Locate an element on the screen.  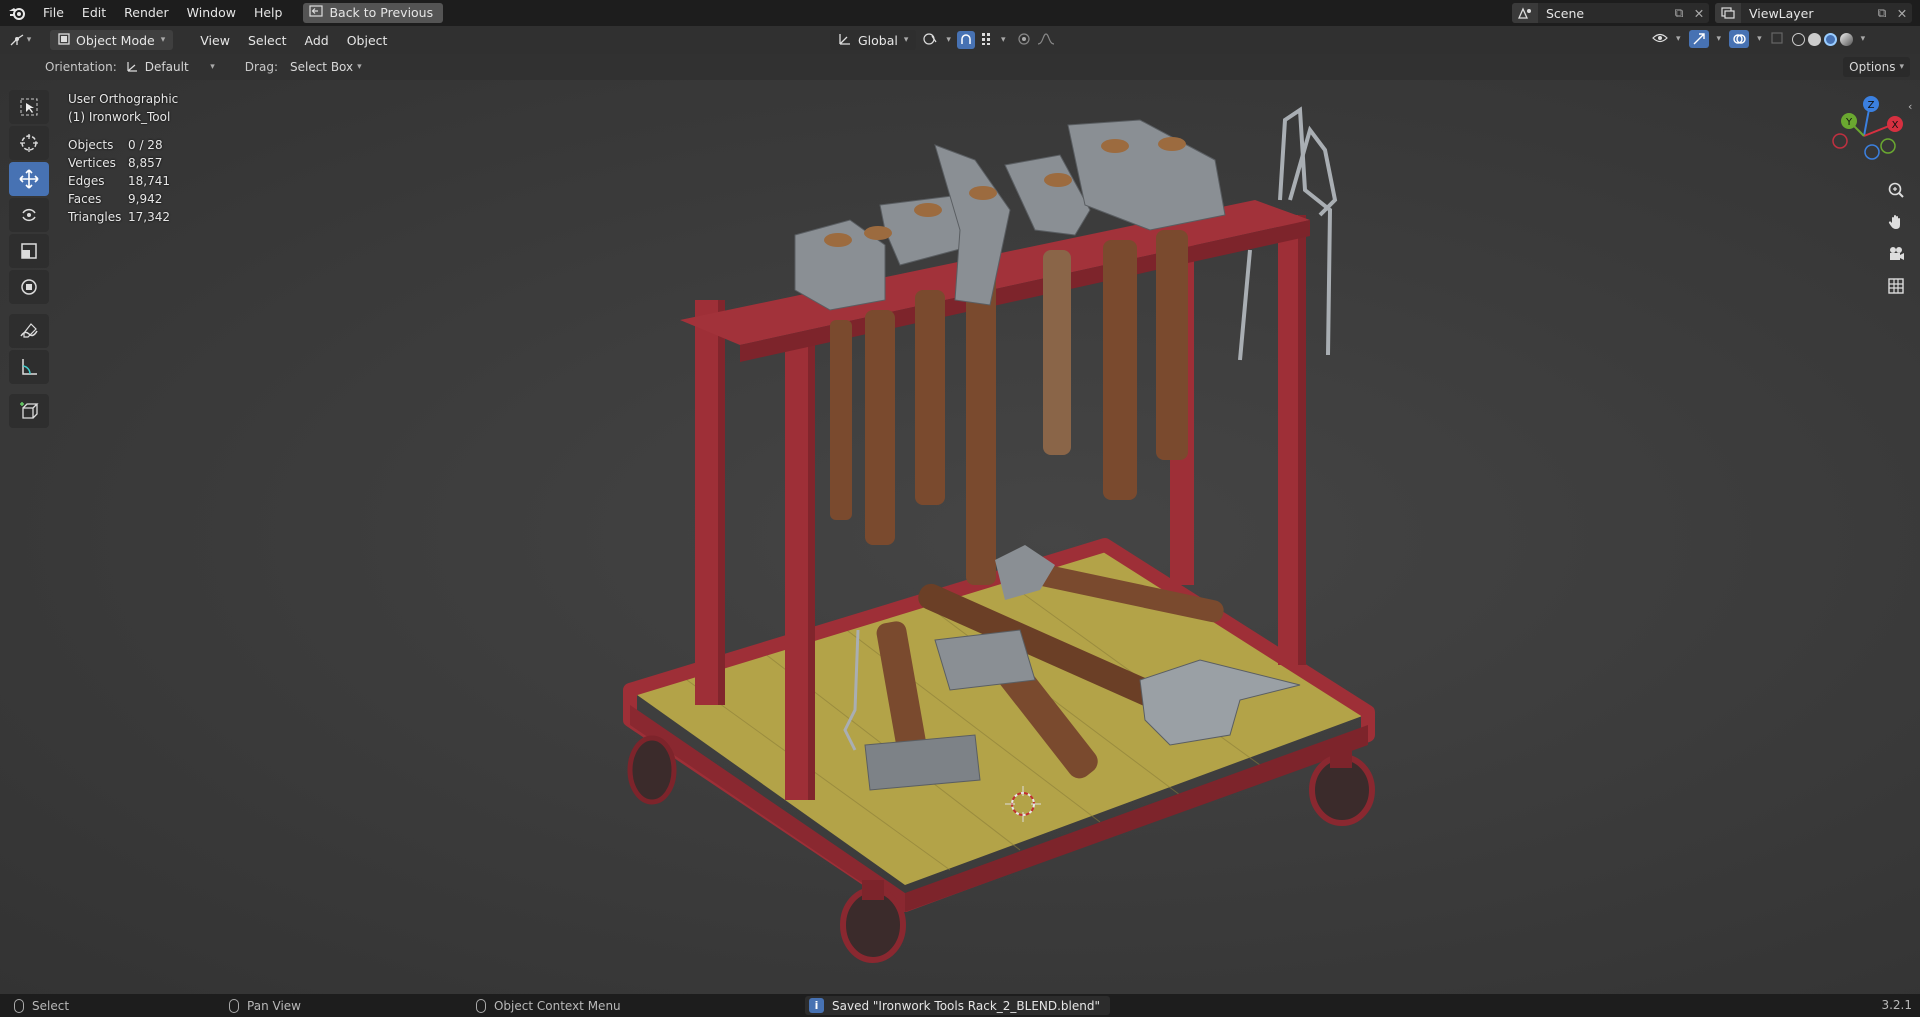
yellow-board is located at coordinates (997, 715).